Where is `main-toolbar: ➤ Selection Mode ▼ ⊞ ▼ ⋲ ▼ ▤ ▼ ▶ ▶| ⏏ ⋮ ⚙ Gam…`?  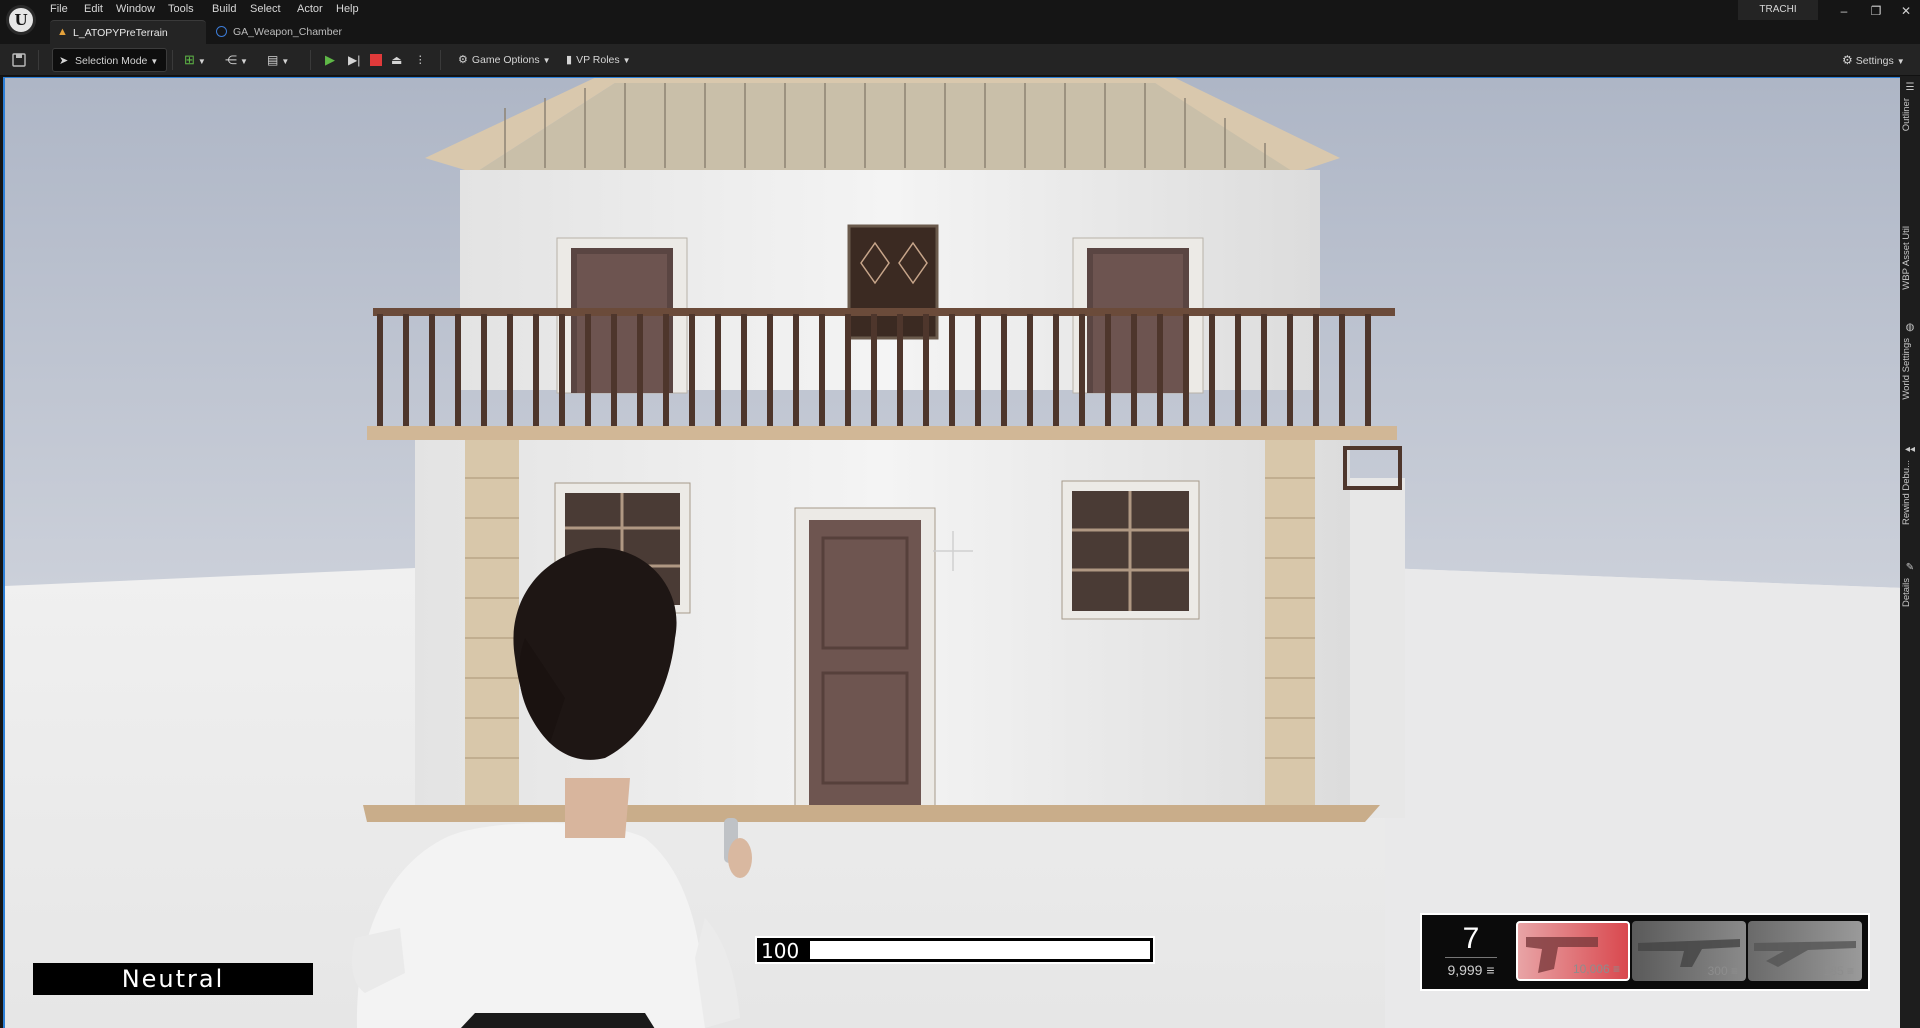
main-toolbar: ➤ Selection Mode ▼ ⊞ ▼ ⋲ ▼ ▤ ▼ ▶ ▶| ⏏ ⋮ ⚙ Gam… is located at coordinates (960, 60).